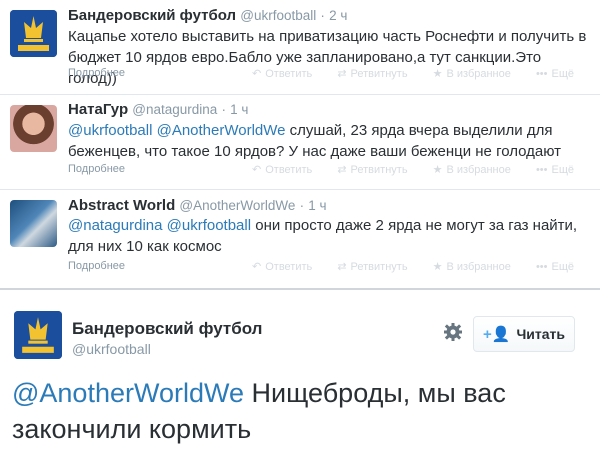 This screenshot has width=600, height=457. Describe the element at coordinates (159, 225) in the screenshot. I see `mention-link: @natagurdina @ukrfootball` at that location.